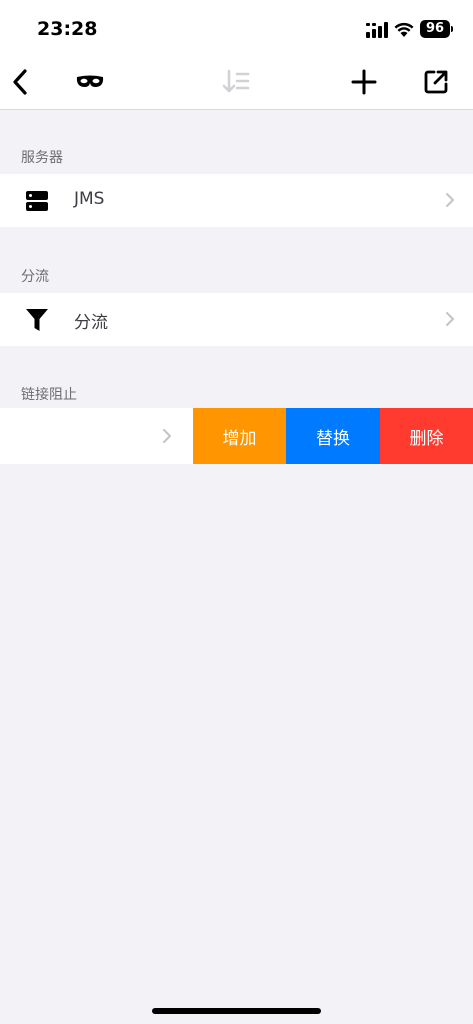  What do you see at coordinates (236, 319) in the screenshot?
I see `routing-row: 分流` at bounding box center [236, 319].